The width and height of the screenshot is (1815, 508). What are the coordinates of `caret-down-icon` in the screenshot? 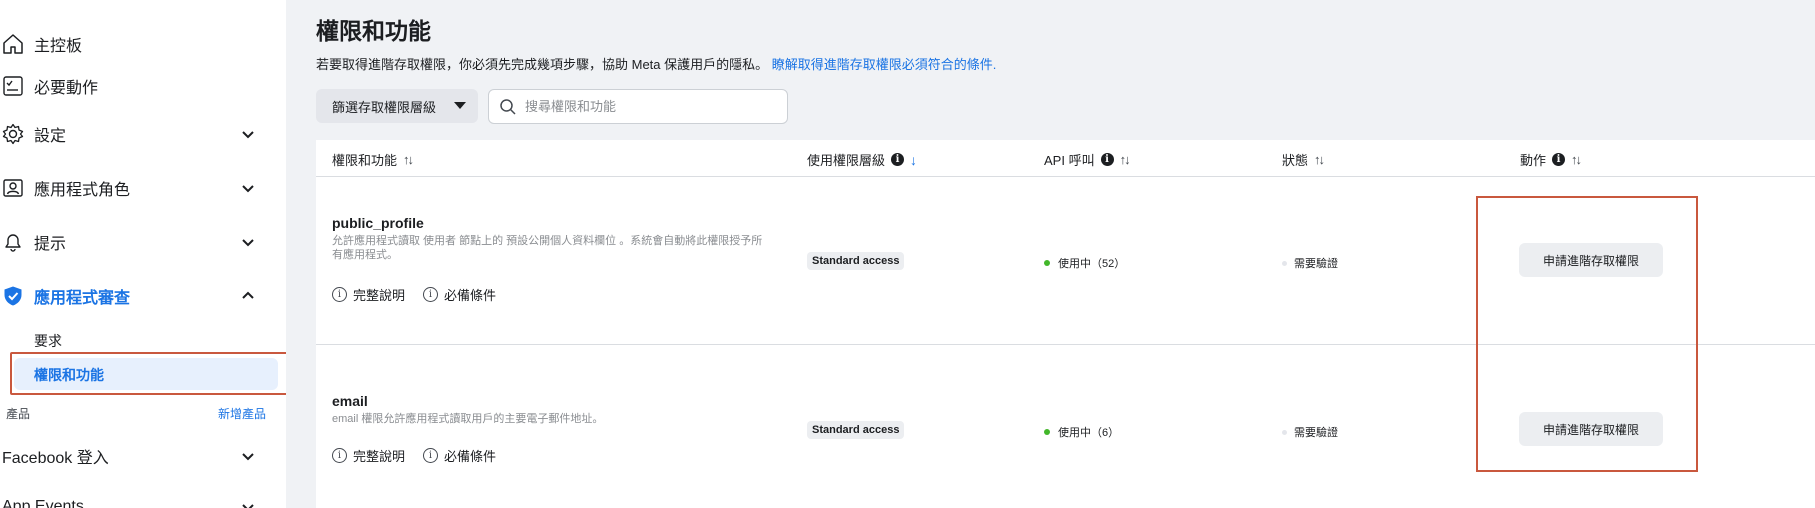 It's located at (460, 105).